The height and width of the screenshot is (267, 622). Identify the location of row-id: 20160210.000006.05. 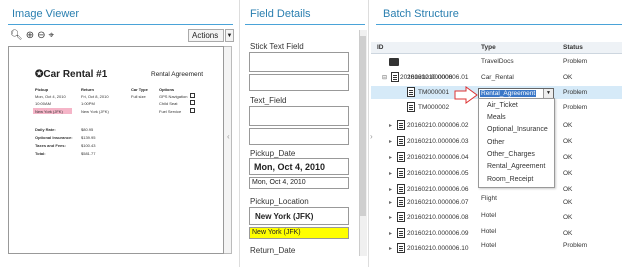
(437, 173).